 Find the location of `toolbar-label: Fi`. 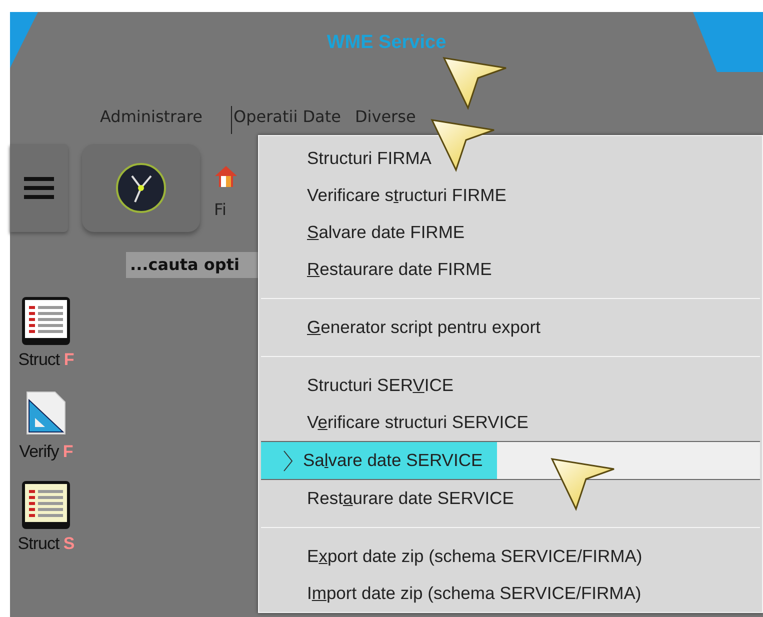

toolbar-label: Fi is located at coordinates (220, 209).